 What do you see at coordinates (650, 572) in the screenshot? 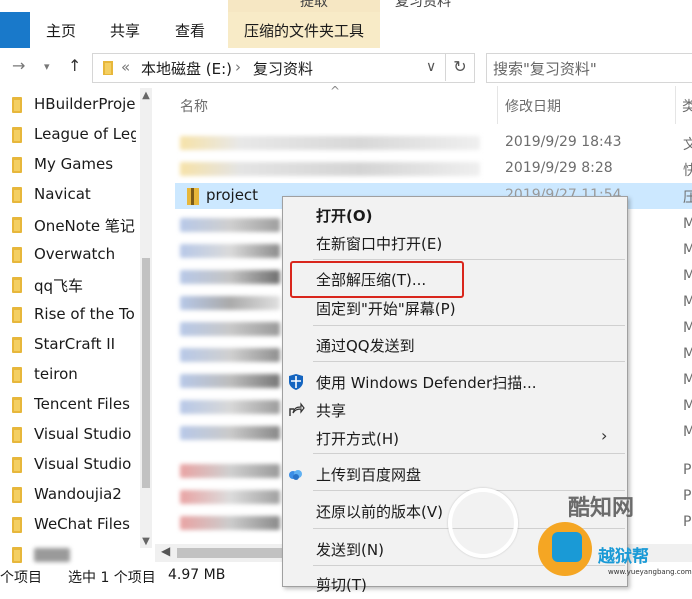
I see `watermark-url: www.yueyangbang.com` at bounding box center [650, 572].